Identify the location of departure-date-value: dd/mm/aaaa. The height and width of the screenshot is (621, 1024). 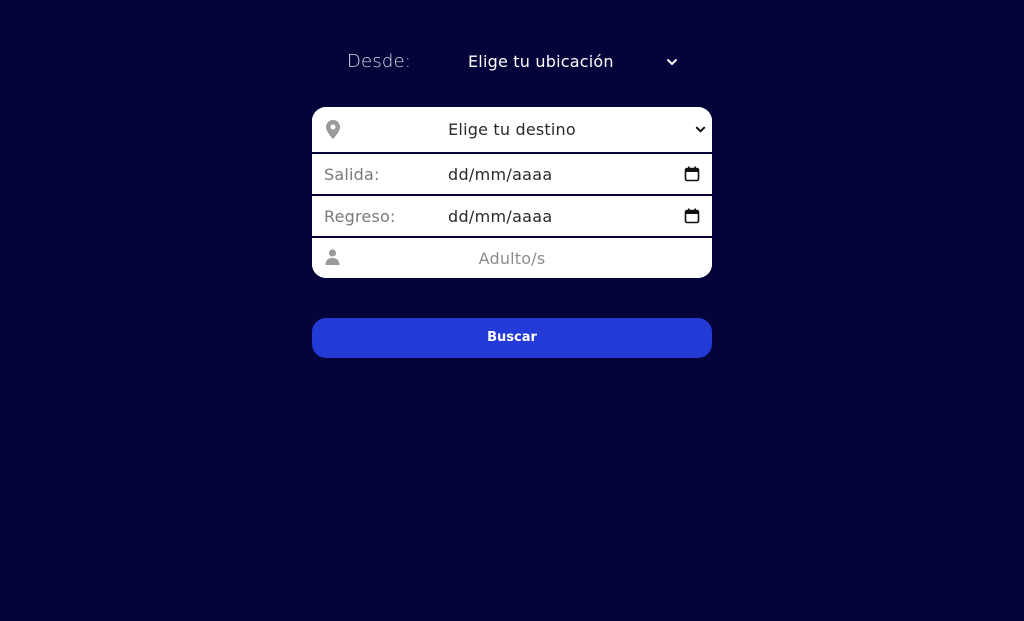
(500, 174).